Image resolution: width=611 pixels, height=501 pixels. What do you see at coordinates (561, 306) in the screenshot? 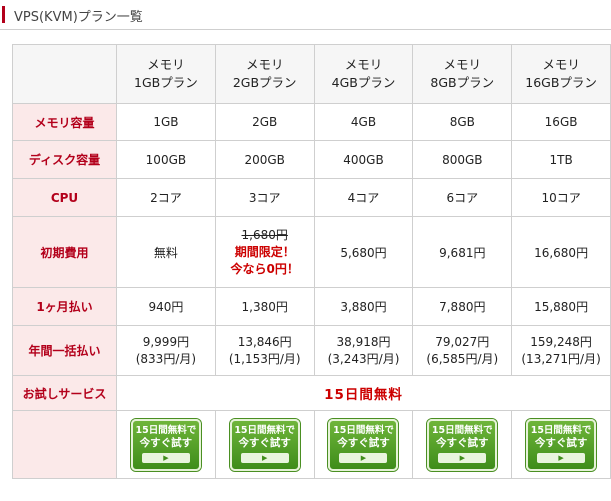
I see `monthly-cell: 15,880円` at bounding box center [561, 306].